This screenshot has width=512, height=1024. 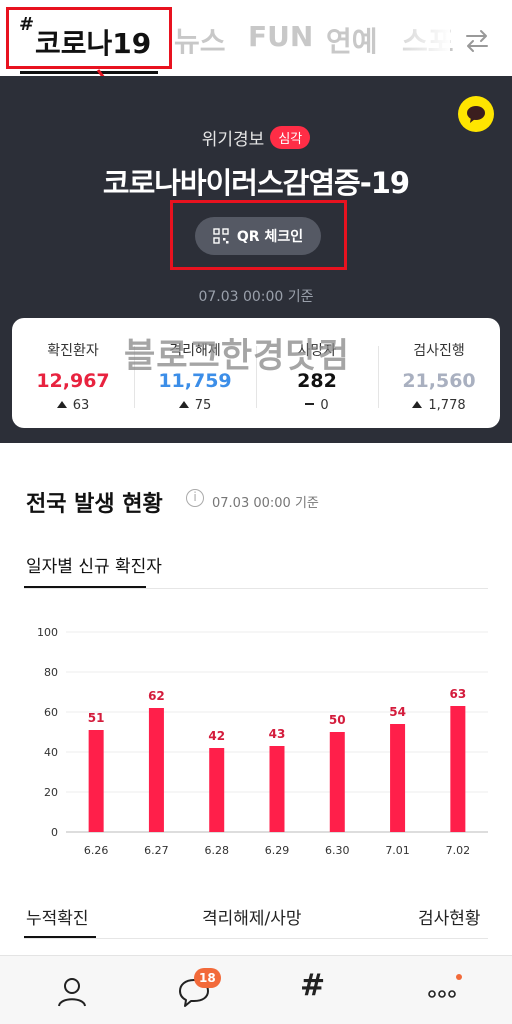 I want to click on stat-deaths: 사망자 282 0, so click(x=317, y=373).